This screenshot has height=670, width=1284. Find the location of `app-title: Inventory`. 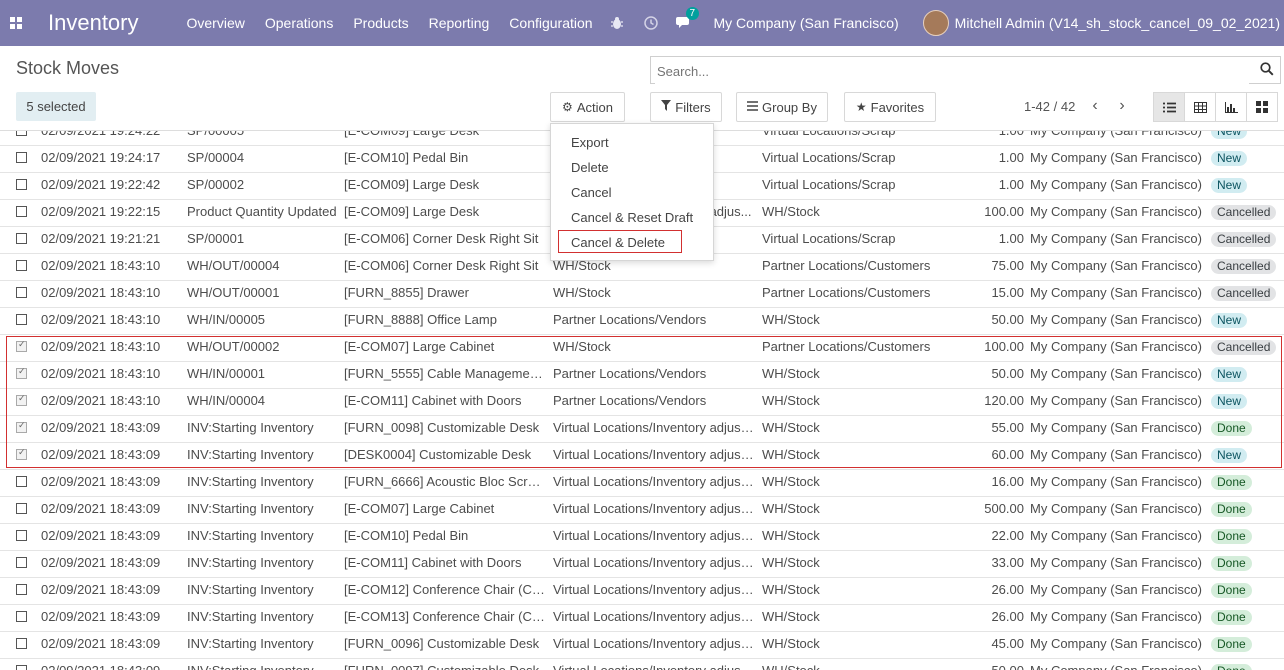

app-title: Inventory is located at coordinates (93, 23).